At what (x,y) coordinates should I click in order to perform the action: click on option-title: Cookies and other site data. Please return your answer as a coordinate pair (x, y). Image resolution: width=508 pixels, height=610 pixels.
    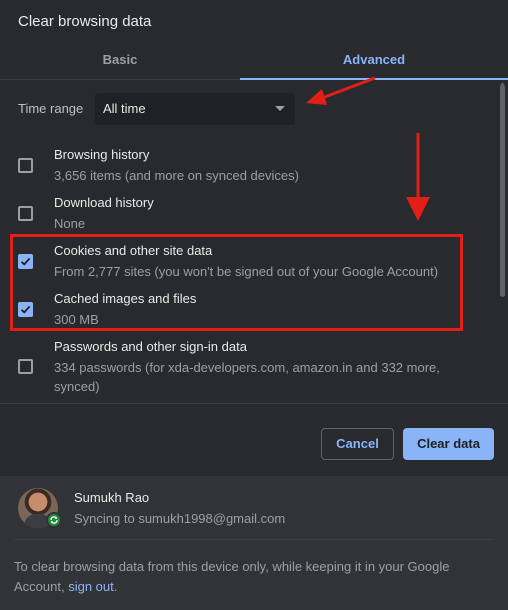
    Looking at the image, I should click on (133, 250).